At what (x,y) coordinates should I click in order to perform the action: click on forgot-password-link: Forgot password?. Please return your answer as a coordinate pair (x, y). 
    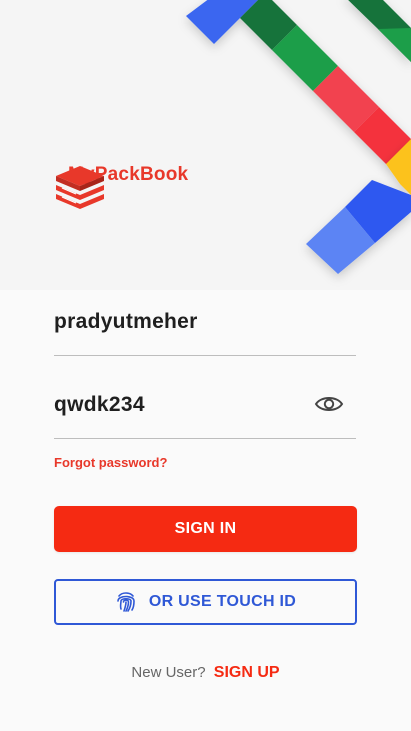
    Looking at the image, I should click on (110, 462).